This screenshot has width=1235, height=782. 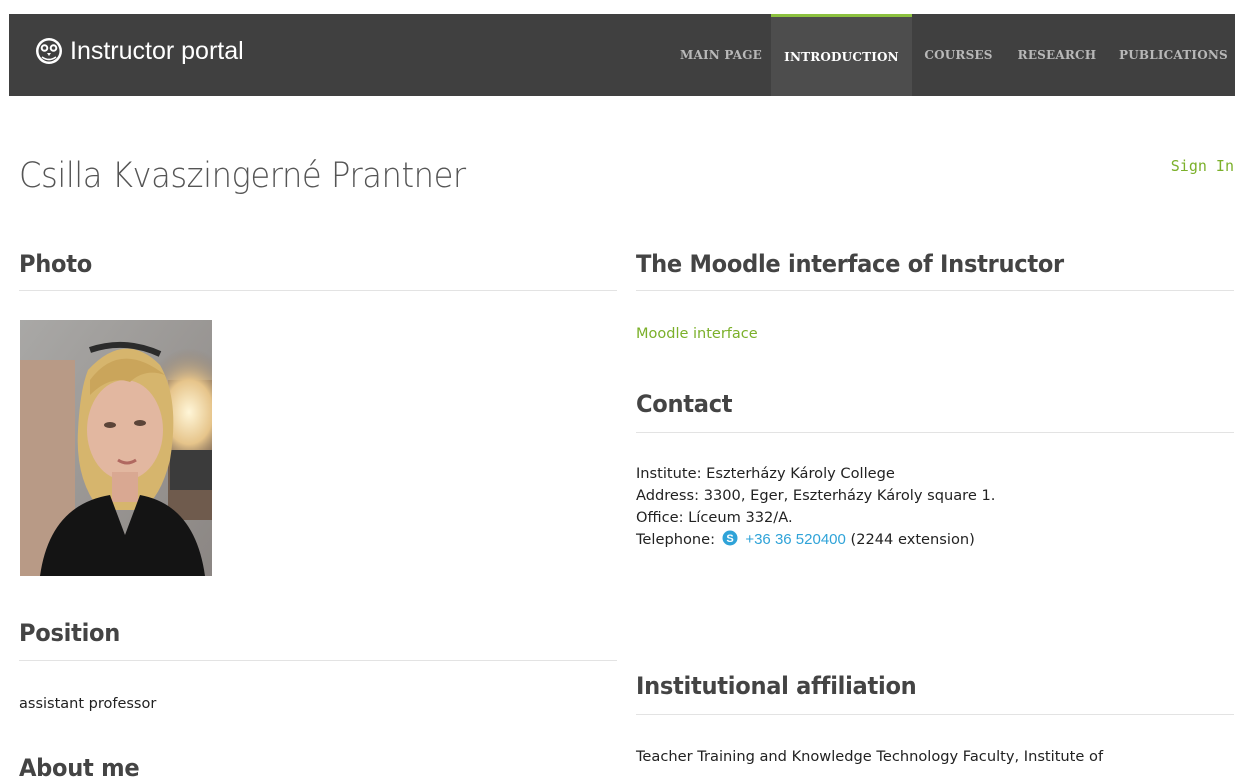 What do you see at coordinates (242, 176) in the screenshot?
I see `instructor-name: Csilla Kvaszingerné Prantner` at bounding box center [242, 176].